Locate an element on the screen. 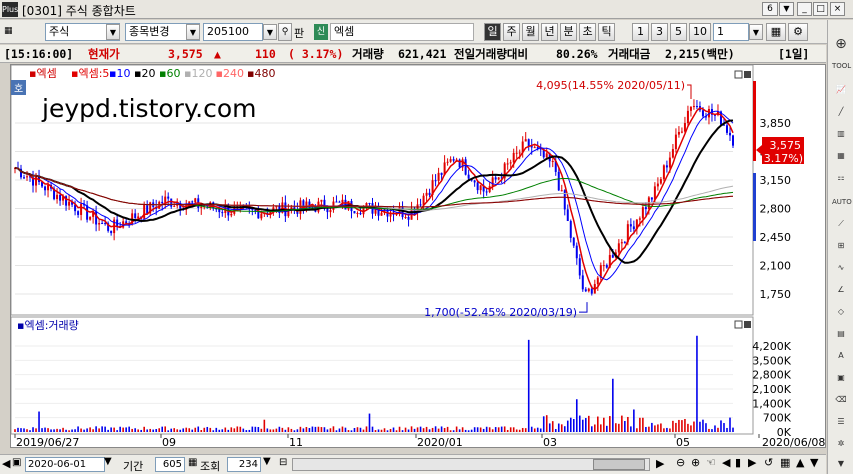  eraser-icon: ⌫ is located at coordinates (841, 400).